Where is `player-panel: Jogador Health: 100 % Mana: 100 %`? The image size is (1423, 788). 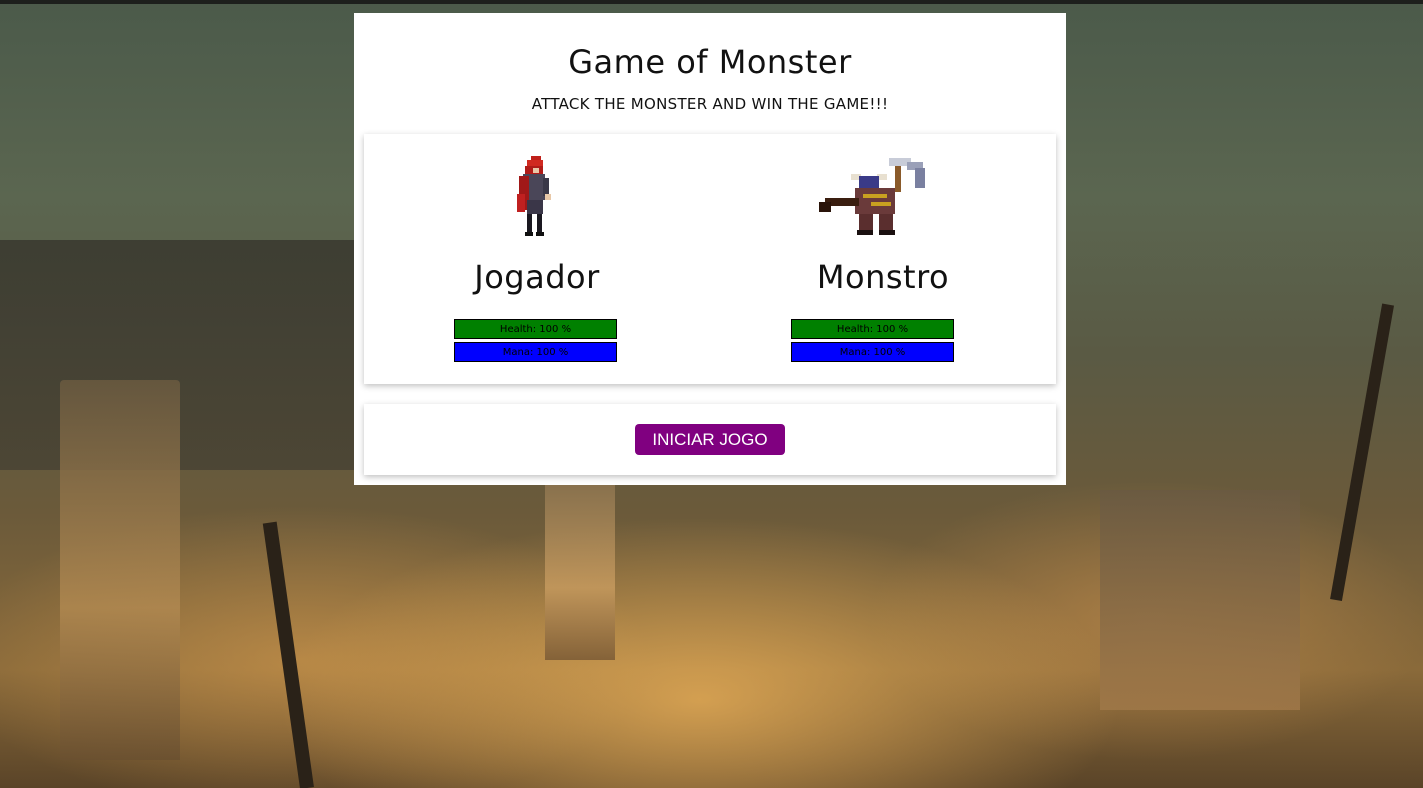
player-panel: Jogador Health: 100 % Mana: 100 % is located at coordinates (537, 259).